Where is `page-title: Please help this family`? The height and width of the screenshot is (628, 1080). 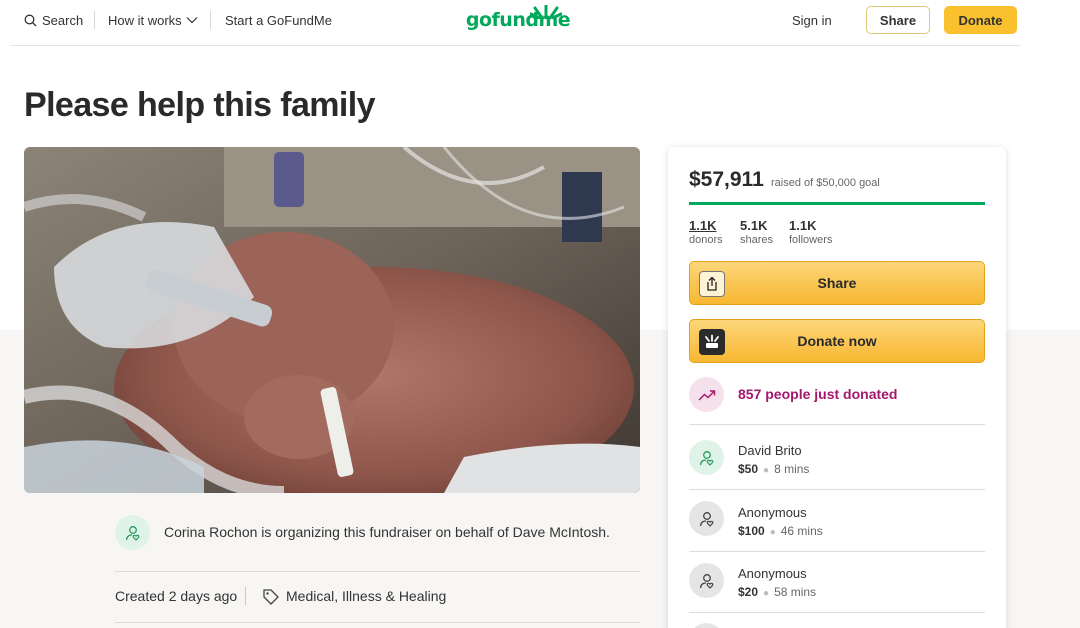 page-title: Please help this family is located at coordinates (200, 105).